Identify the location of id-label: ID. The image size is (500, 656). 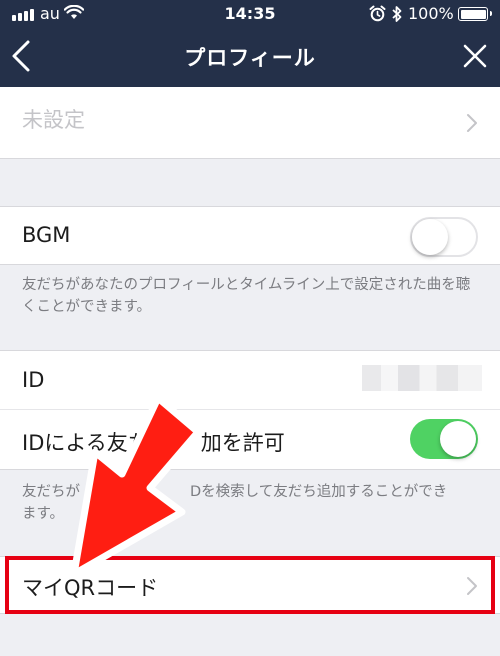
(33, 380).